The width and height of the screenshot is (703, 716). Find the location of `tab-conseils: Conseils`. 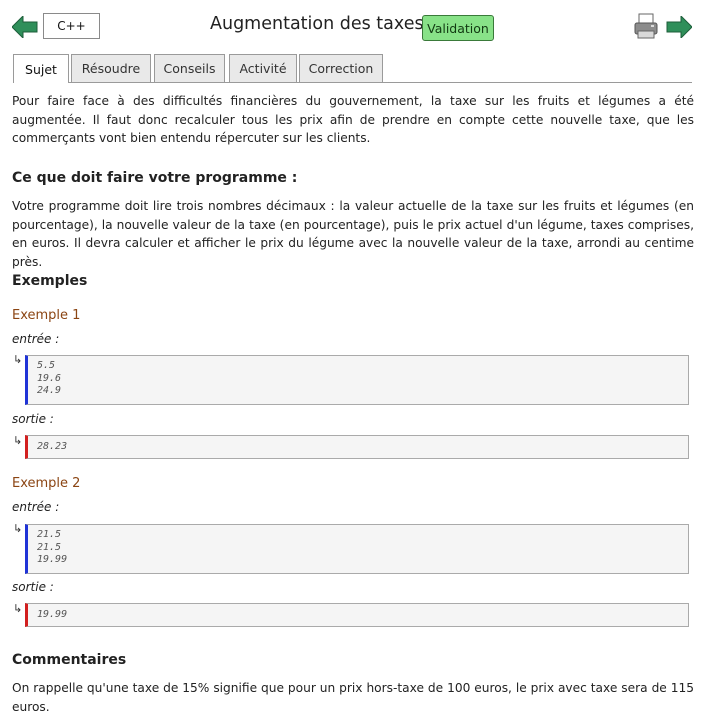

tab-conseils: Conseils is located at coordinates (189, 68).